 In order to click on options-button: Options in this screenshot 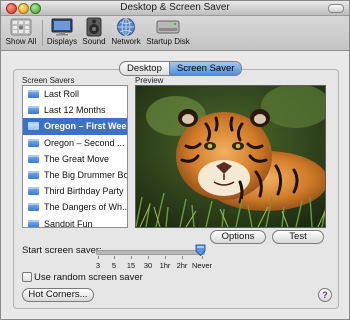, I will do `click(238, 237)`.